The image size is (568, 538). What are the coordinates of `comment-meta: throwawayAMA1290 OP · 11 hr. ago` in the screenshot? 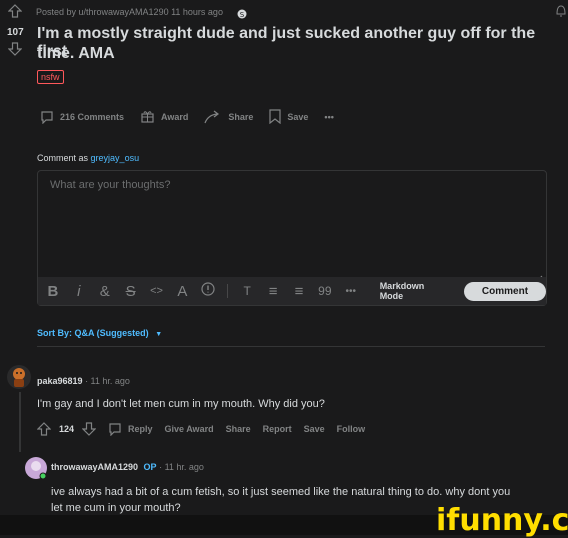 It's located at (127, 467).